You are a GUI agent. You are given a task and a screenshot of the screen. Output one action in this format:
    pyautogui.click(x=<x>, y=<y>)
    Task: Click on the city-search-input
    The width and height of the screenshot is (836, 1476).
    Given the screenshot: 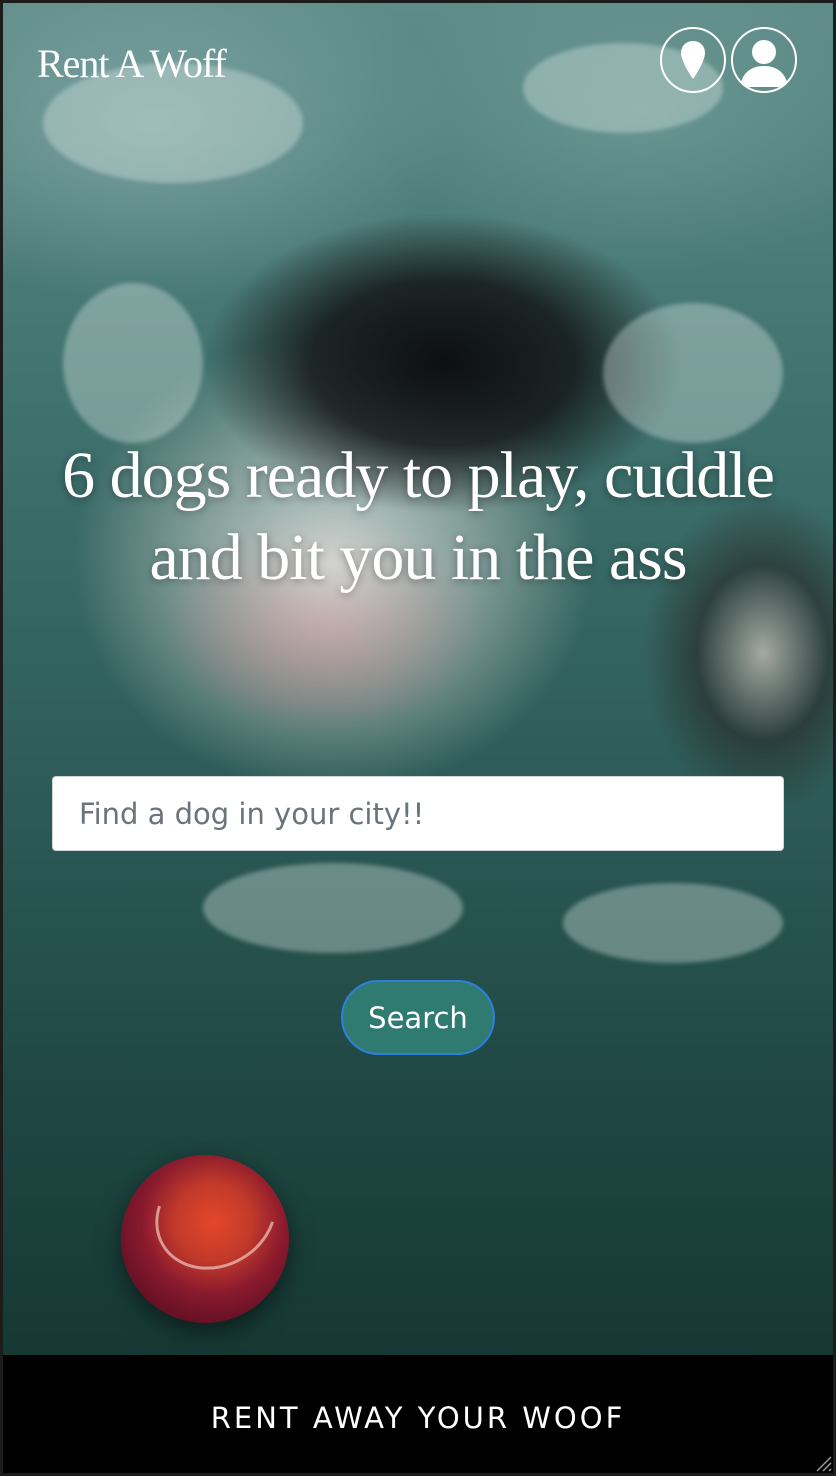 What is the action you would take?
    pyautogui.click(x=418, y=813)
    